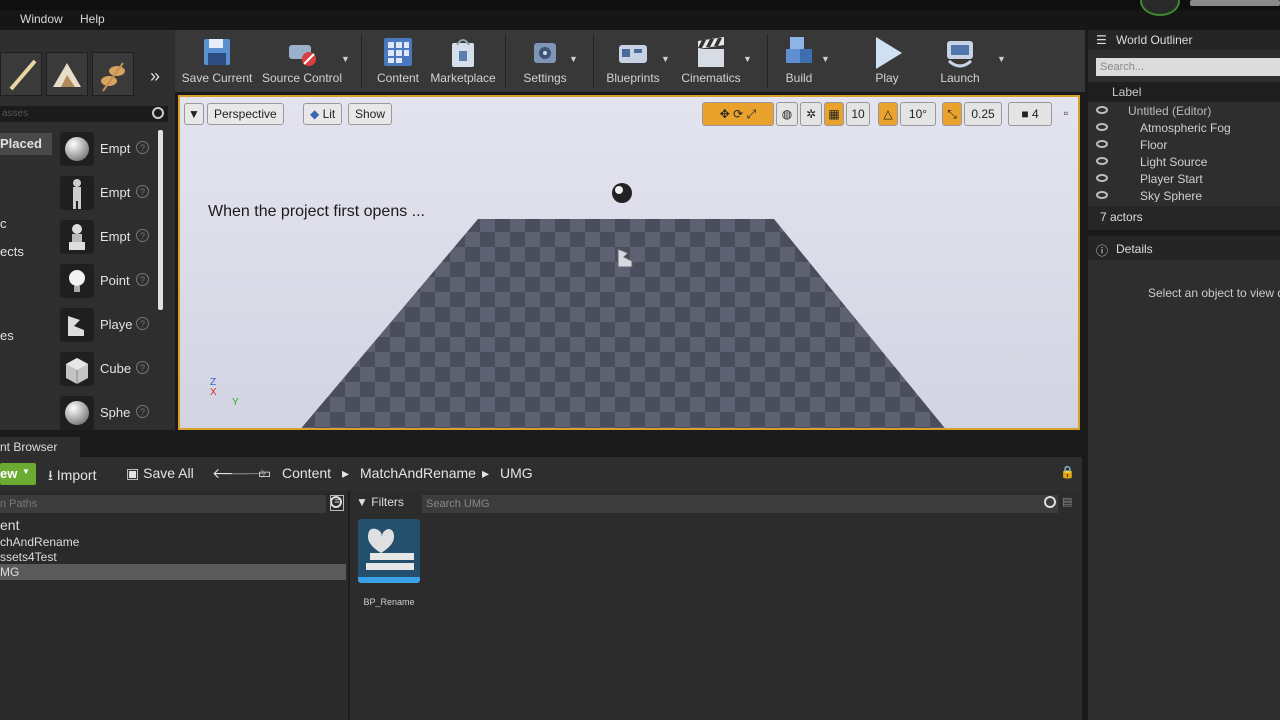  What do you see at coordinates (801, 61) in the screenshot?
I see `build-button: Build ▼` at bounding box center [801, 61].